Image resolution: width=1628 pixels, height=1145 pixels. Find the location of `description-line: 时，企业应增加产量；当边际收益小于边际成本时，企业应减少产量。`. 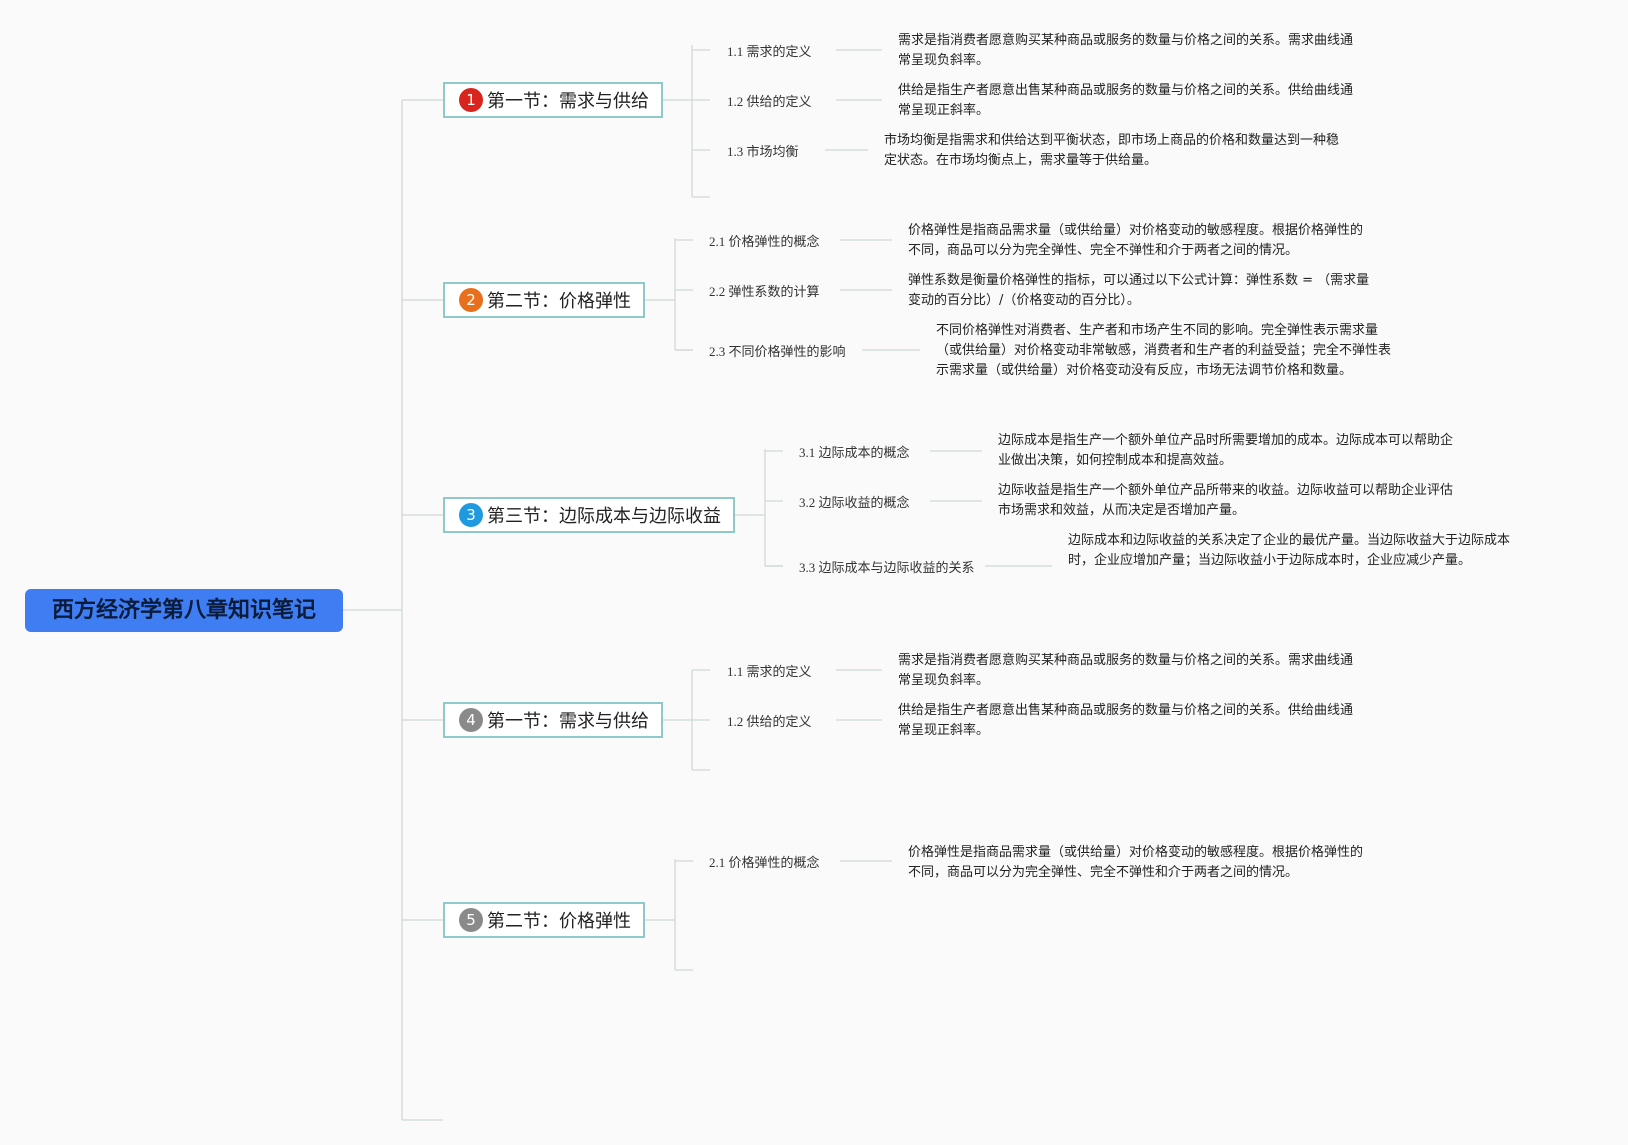

description-line: 时，企业应增加产量；当边际收益小于边际成本时，企业应减少产量。 is located at coordinates (1270, 560).